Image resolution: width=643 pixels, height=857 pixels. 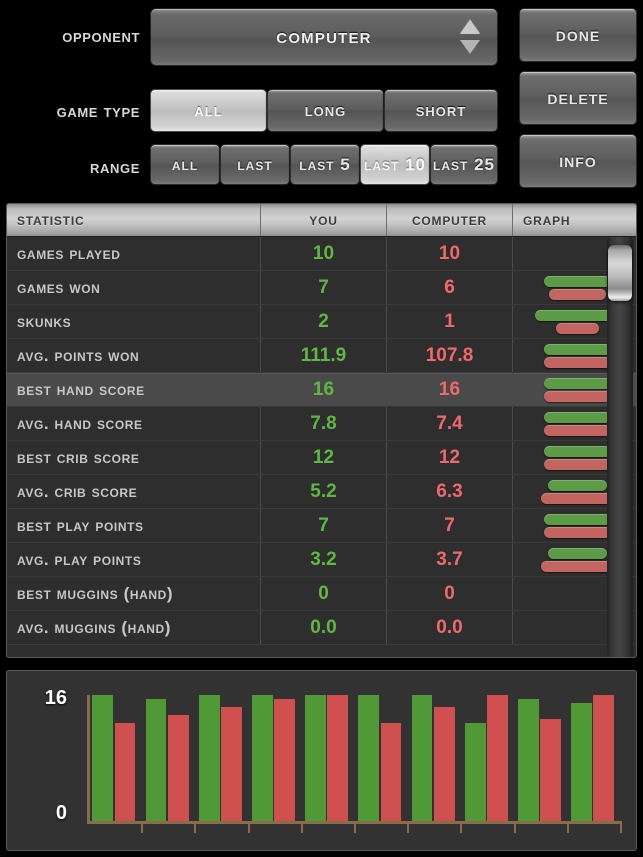 I want to click on cell-computer-value: 1, so click(x=450, y=321).